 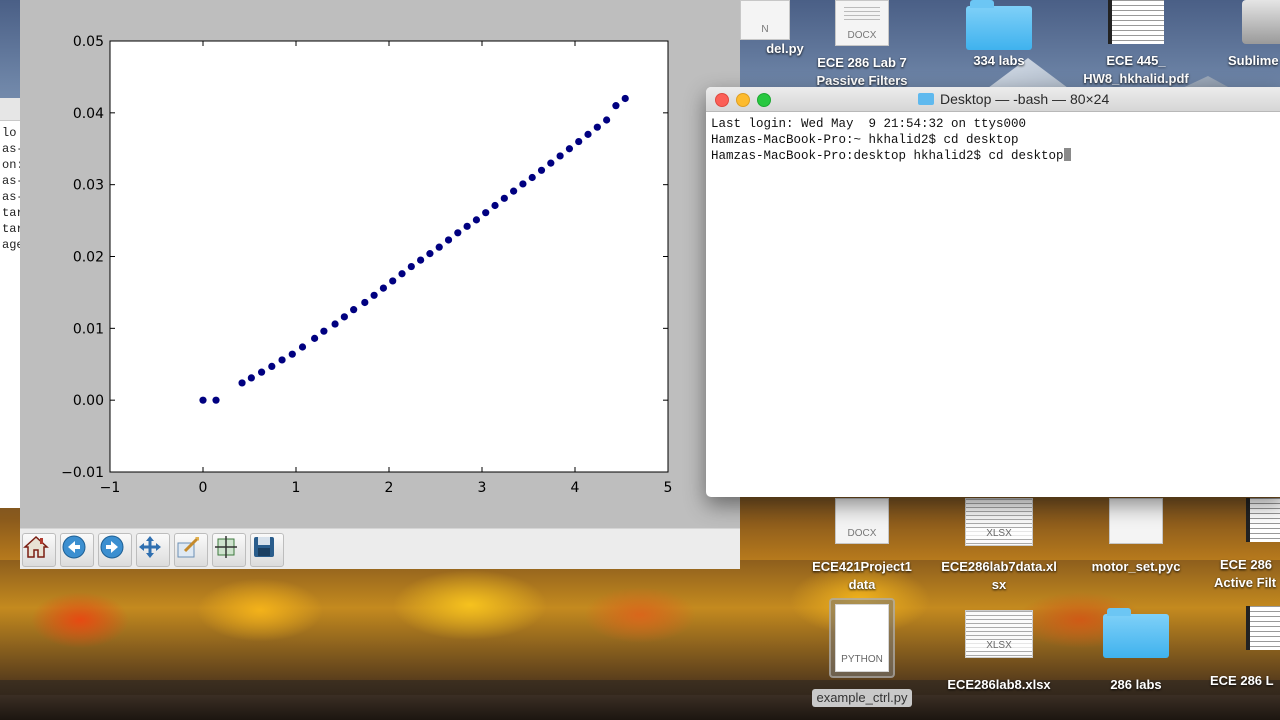 What do you see at coordinates (765, 20) in the screenshot?
I see `document-icon: N` at bounding box center [765, 20].